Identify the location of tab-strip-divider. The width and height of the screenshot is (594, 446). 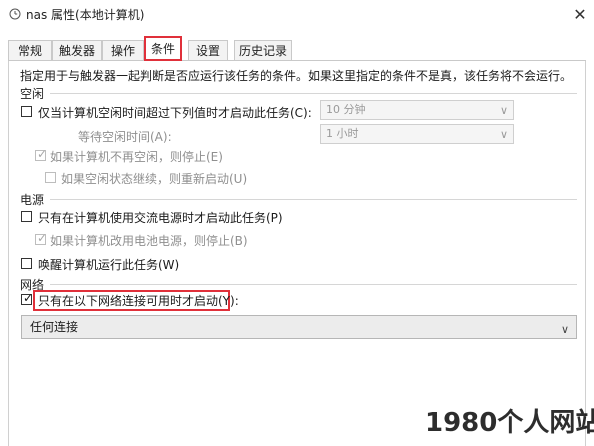
(297, 60).